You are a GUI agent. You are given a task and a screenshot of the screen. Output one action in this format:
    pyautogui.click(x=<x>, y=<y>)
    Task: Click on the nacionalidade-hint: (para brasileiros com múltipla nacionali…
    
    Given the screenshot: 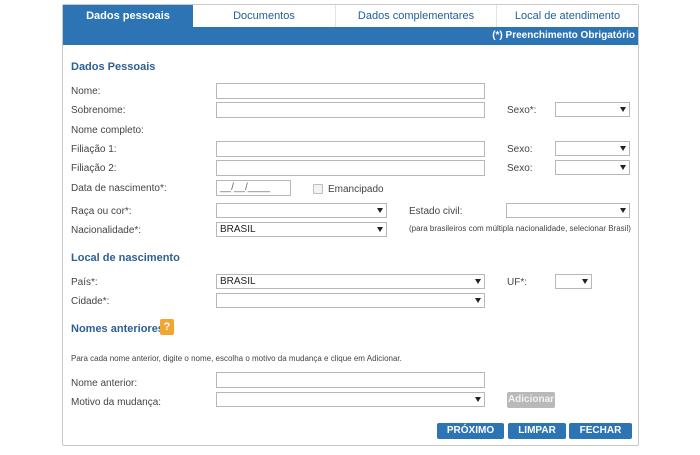 What is the action you would take?
    pyautogui.click(x=520, y=228)
    